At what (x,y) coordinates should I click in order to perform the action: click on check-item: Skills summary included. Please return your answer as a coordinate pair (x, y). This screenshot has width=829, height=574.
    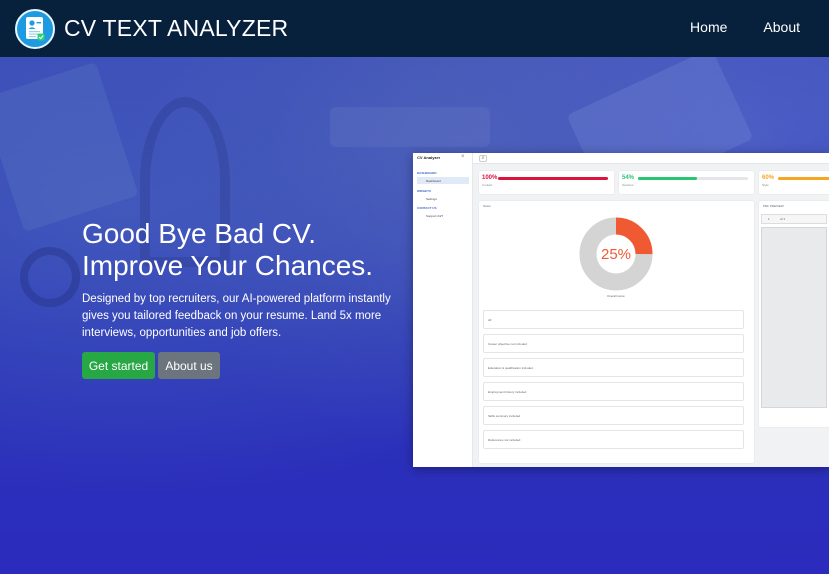
    Looking at the image, I should click on (613, 415).